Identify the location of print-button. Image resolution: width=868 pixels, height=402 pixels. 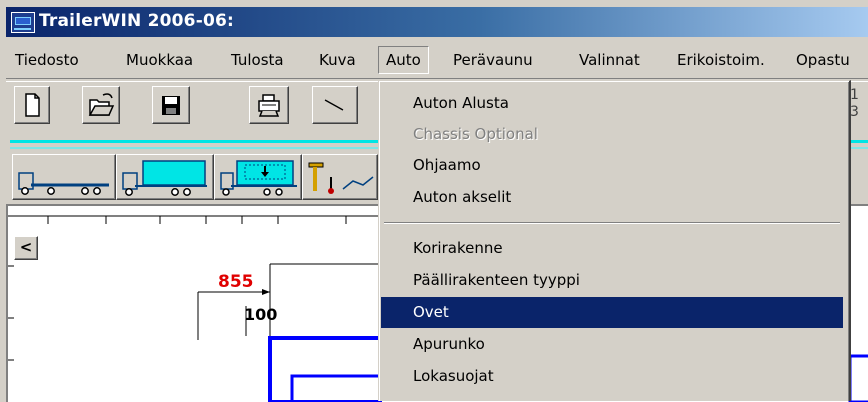
(269, 105).